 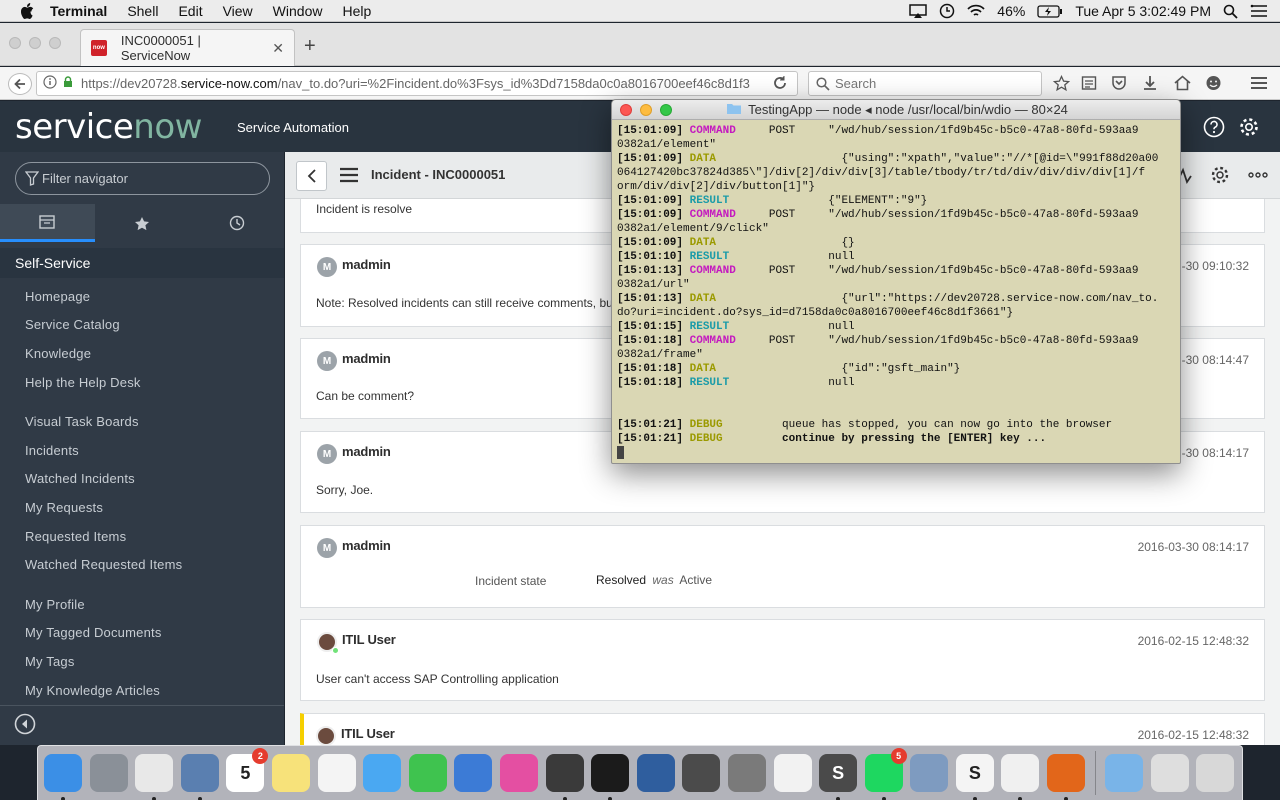 I want to click on new-tab-button: +, so click(x=310, y=46).